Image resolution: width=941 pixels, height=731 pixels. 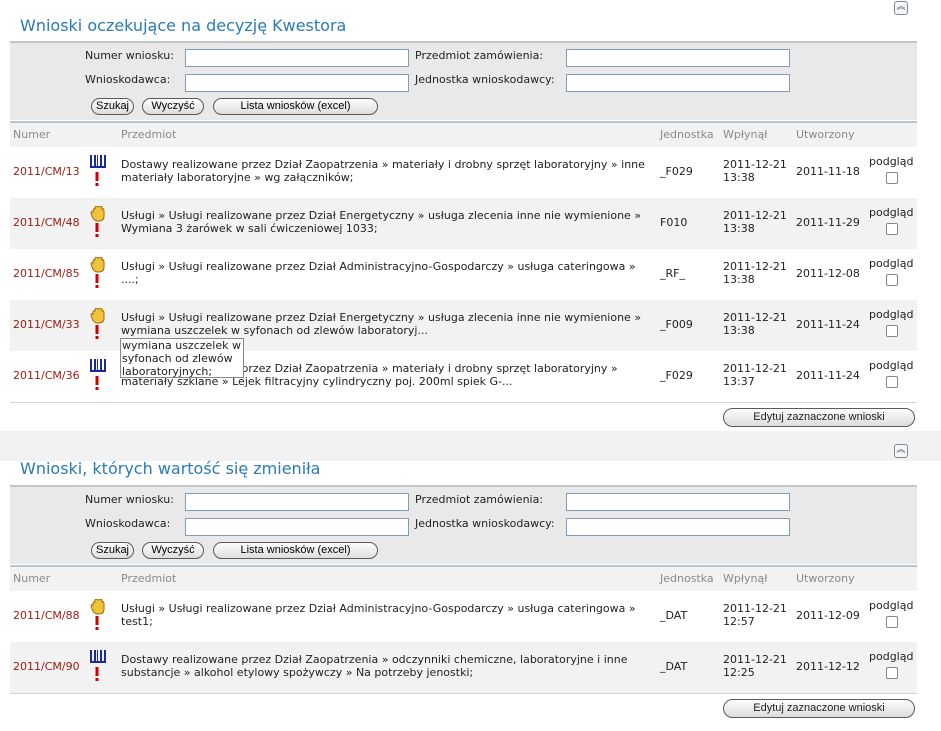 What do you see at coordinates (828, 222) in the screenshot?
I see `created-date: 2011-11-29` at bounding box center [828, 222].